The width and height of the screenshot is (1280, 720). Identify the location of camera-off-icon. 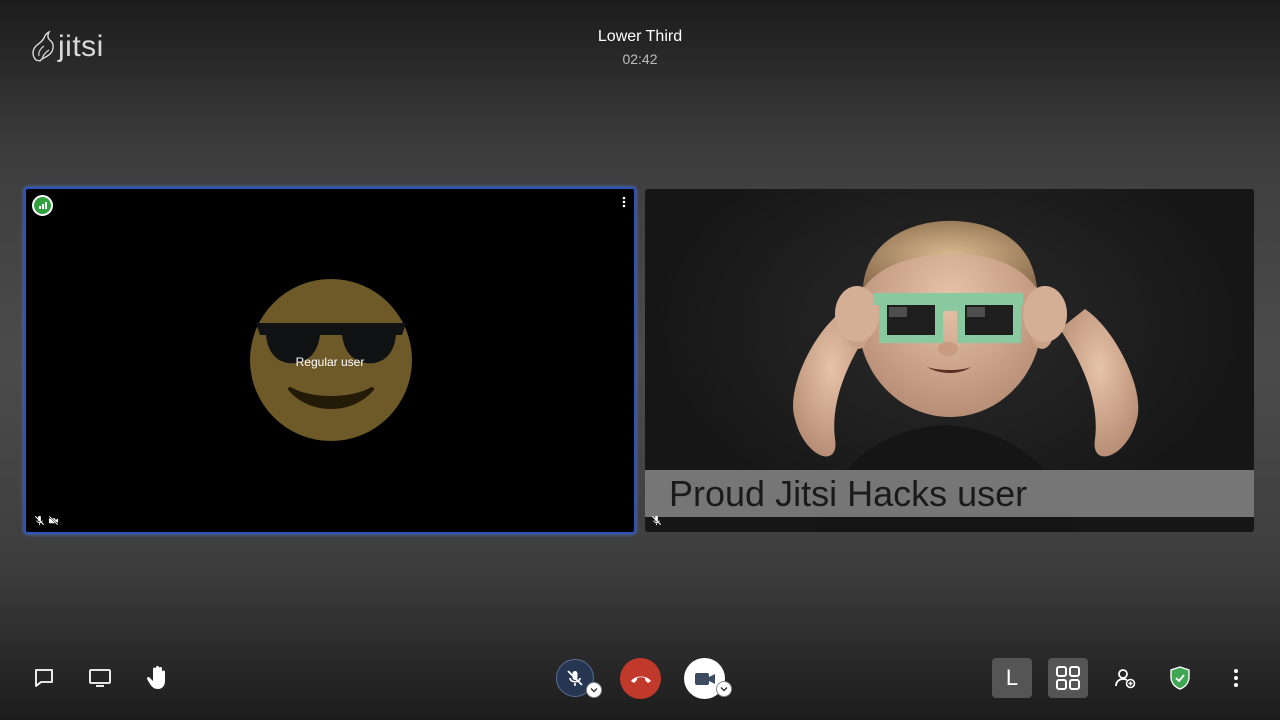
(53, 520).